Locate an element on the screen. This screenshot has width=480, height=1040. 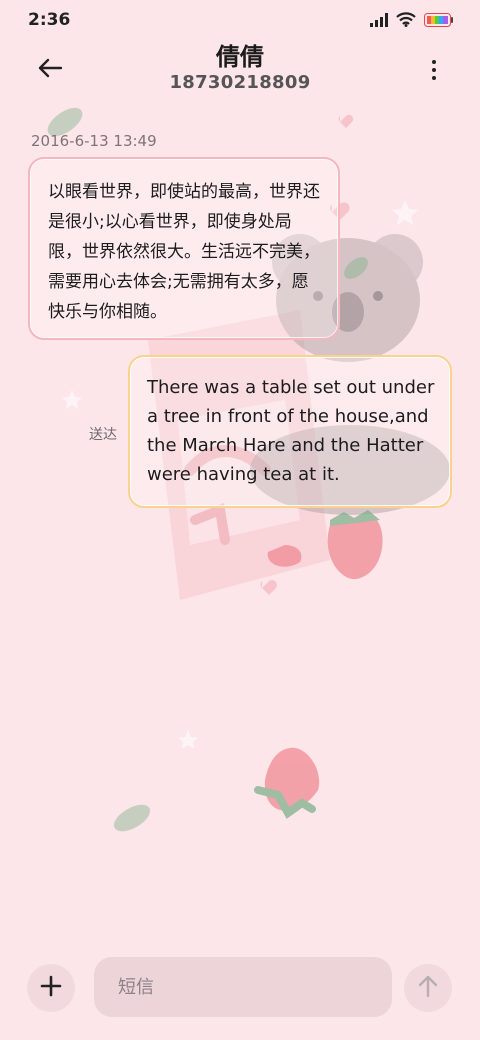
add-attachment-button is located at coordinates (51, 988).